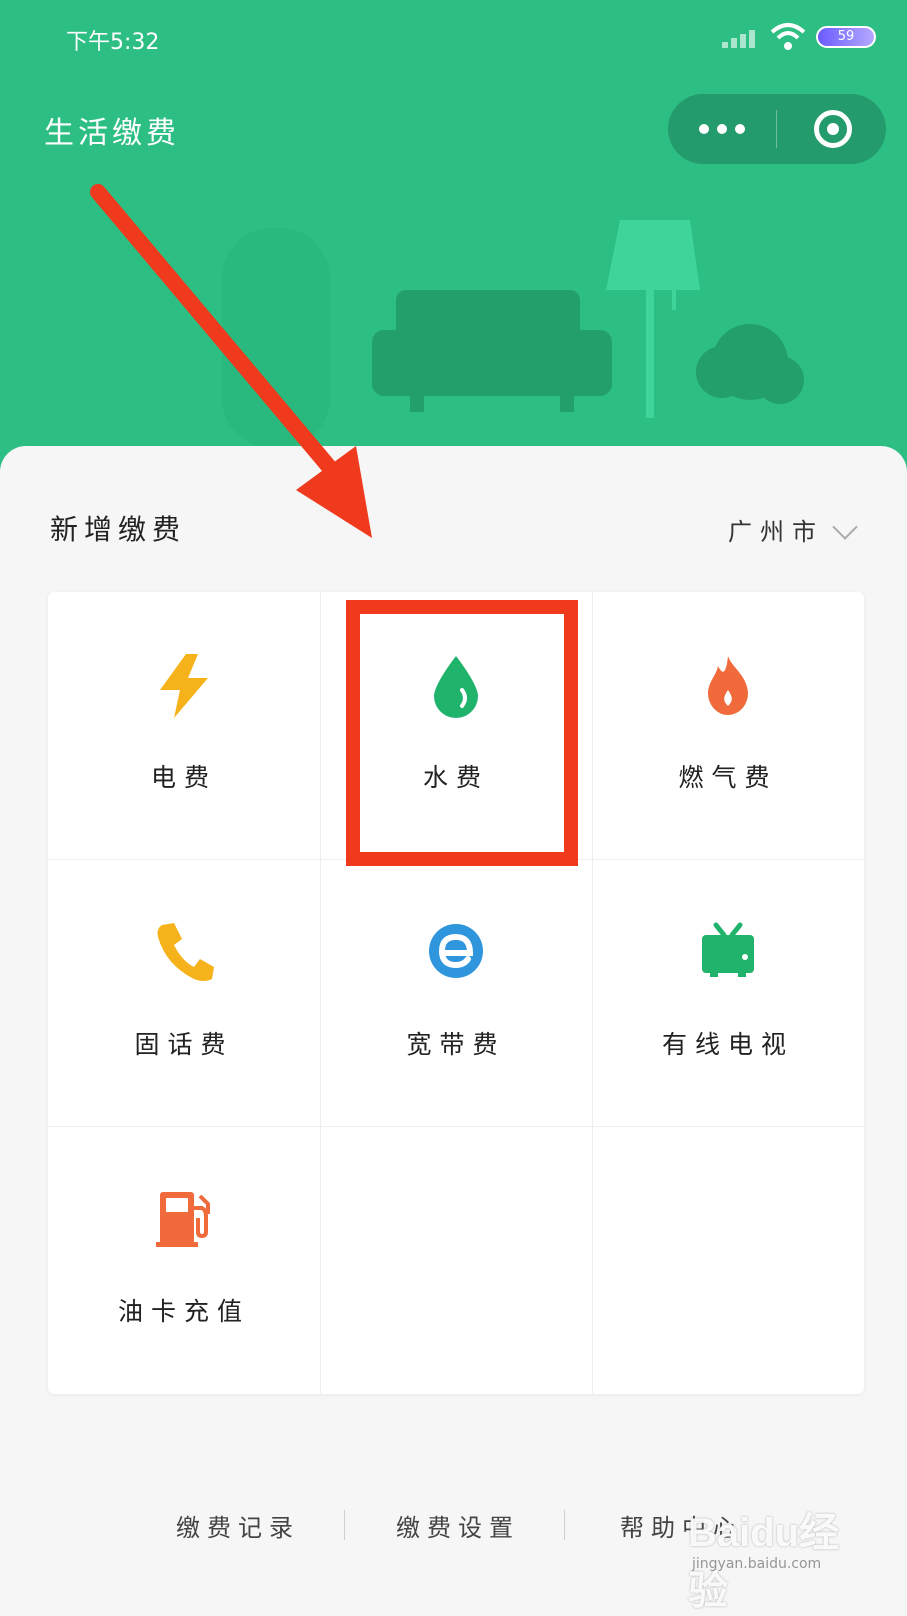  What do you see at coordinates (184, 953) in the screenshot?
I see `phone-icon` at bounding box center [184, 953].